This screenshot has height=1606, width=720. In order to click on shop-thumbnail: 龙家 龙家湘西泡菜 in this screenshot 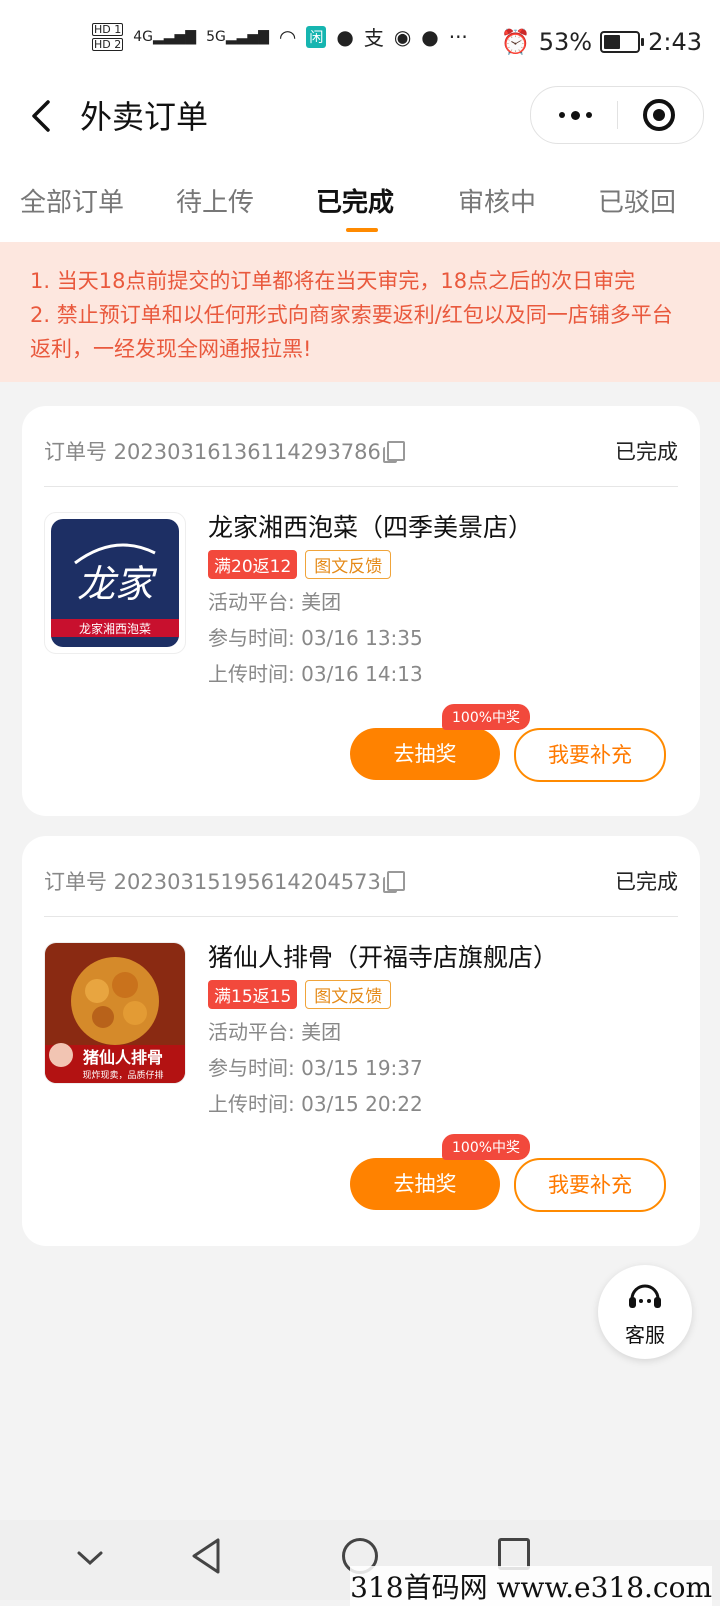, I will do `click(115, 583)`.